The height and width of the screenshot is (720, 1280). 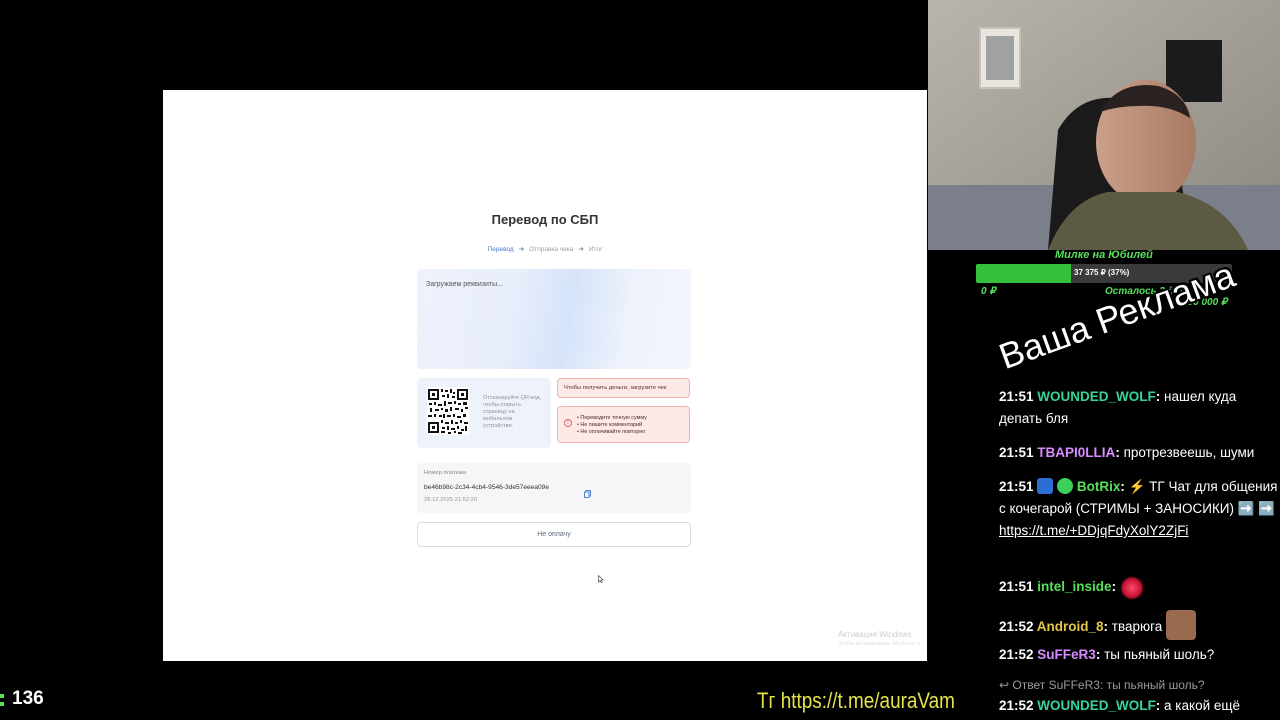 What do you see at coordinates (501, 249) in the screenshot?
I see `step-transfer: Перевод` at bounding box center [501, 249].